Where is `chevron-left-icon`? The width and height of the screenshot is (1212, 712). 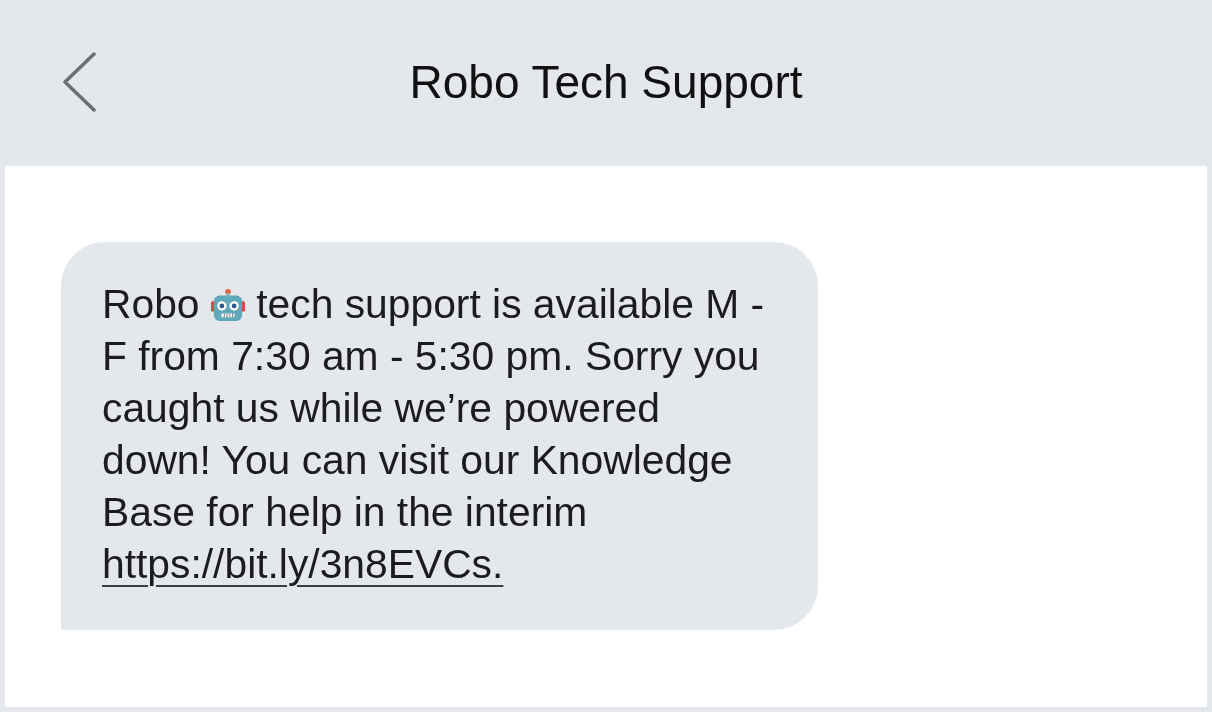 chevron-left-icon is located at coordinates (79, 82).